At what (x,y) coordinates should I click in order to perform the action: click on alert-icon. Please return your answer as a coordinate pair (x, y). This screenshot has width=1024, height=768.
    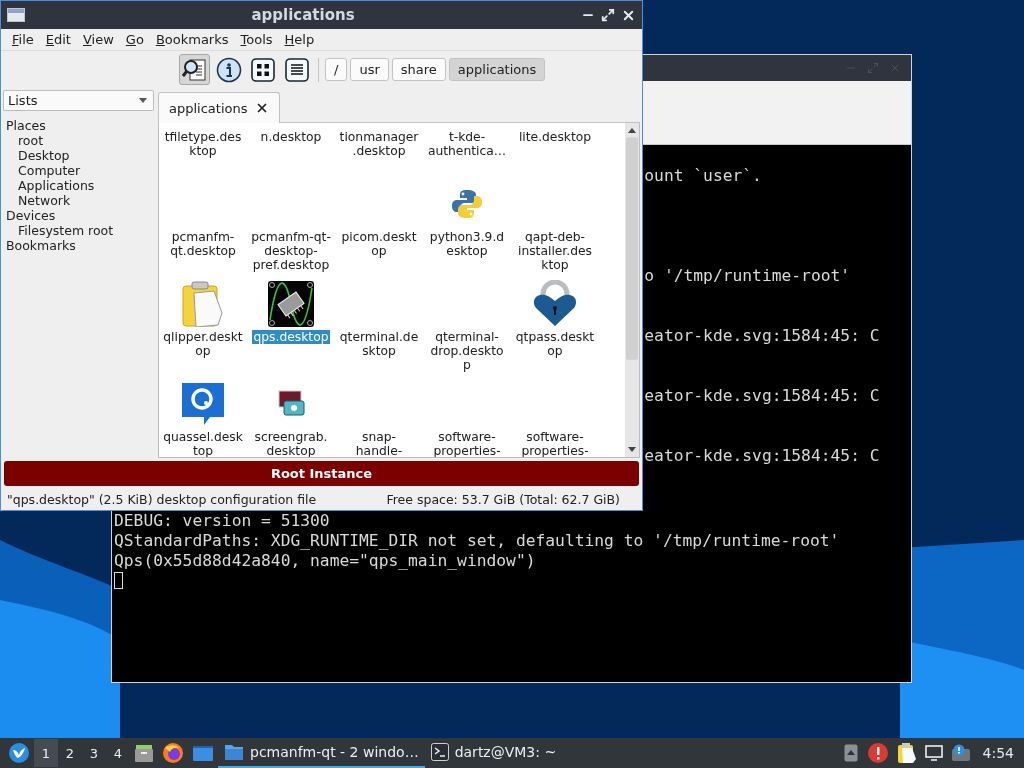
    Looking at the image, I should click on (877, 753).